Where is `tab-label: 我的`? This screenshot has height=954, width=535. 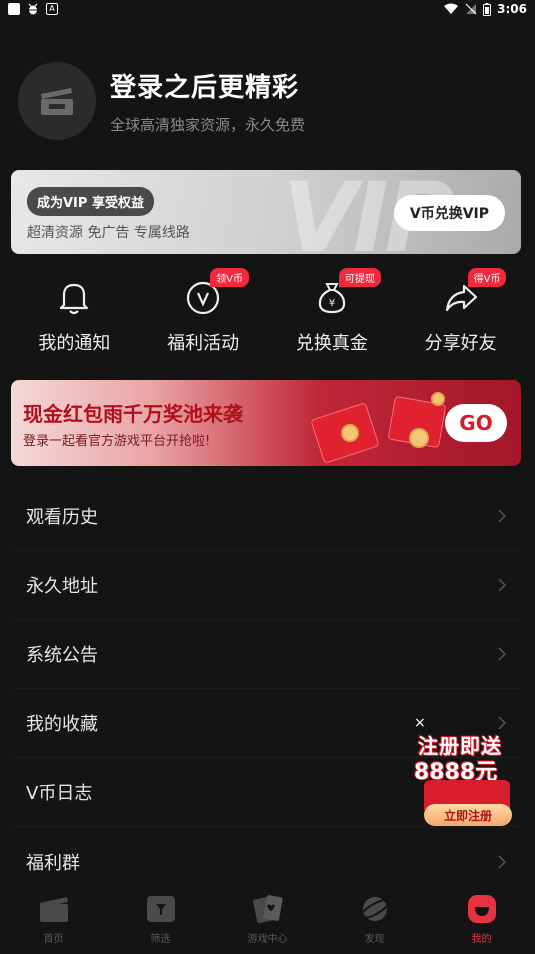
tab-label: 我的 is located at coordinates (481, 939).